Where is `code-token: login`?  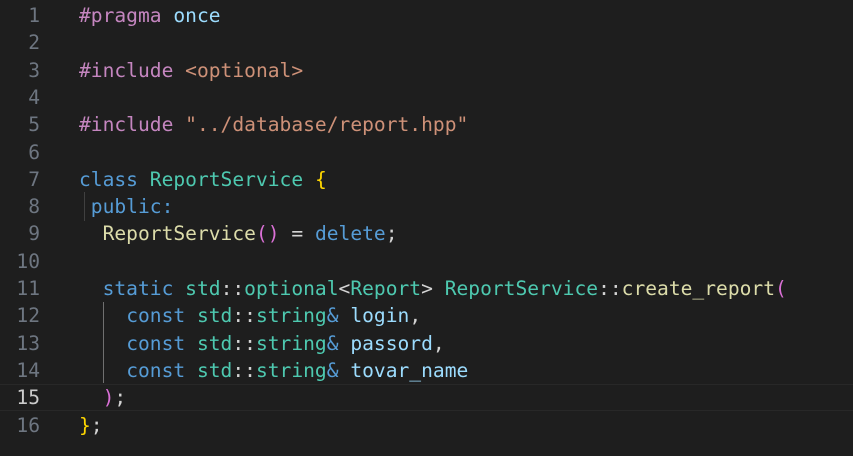
code-token: login is located at coordinates (380, 316).